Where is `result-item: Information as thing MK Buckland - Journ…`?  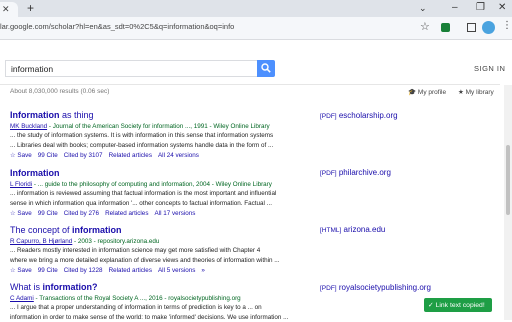
result-item: Information as thing MK Buckland - Journ… is located at coordinates (160, 135).